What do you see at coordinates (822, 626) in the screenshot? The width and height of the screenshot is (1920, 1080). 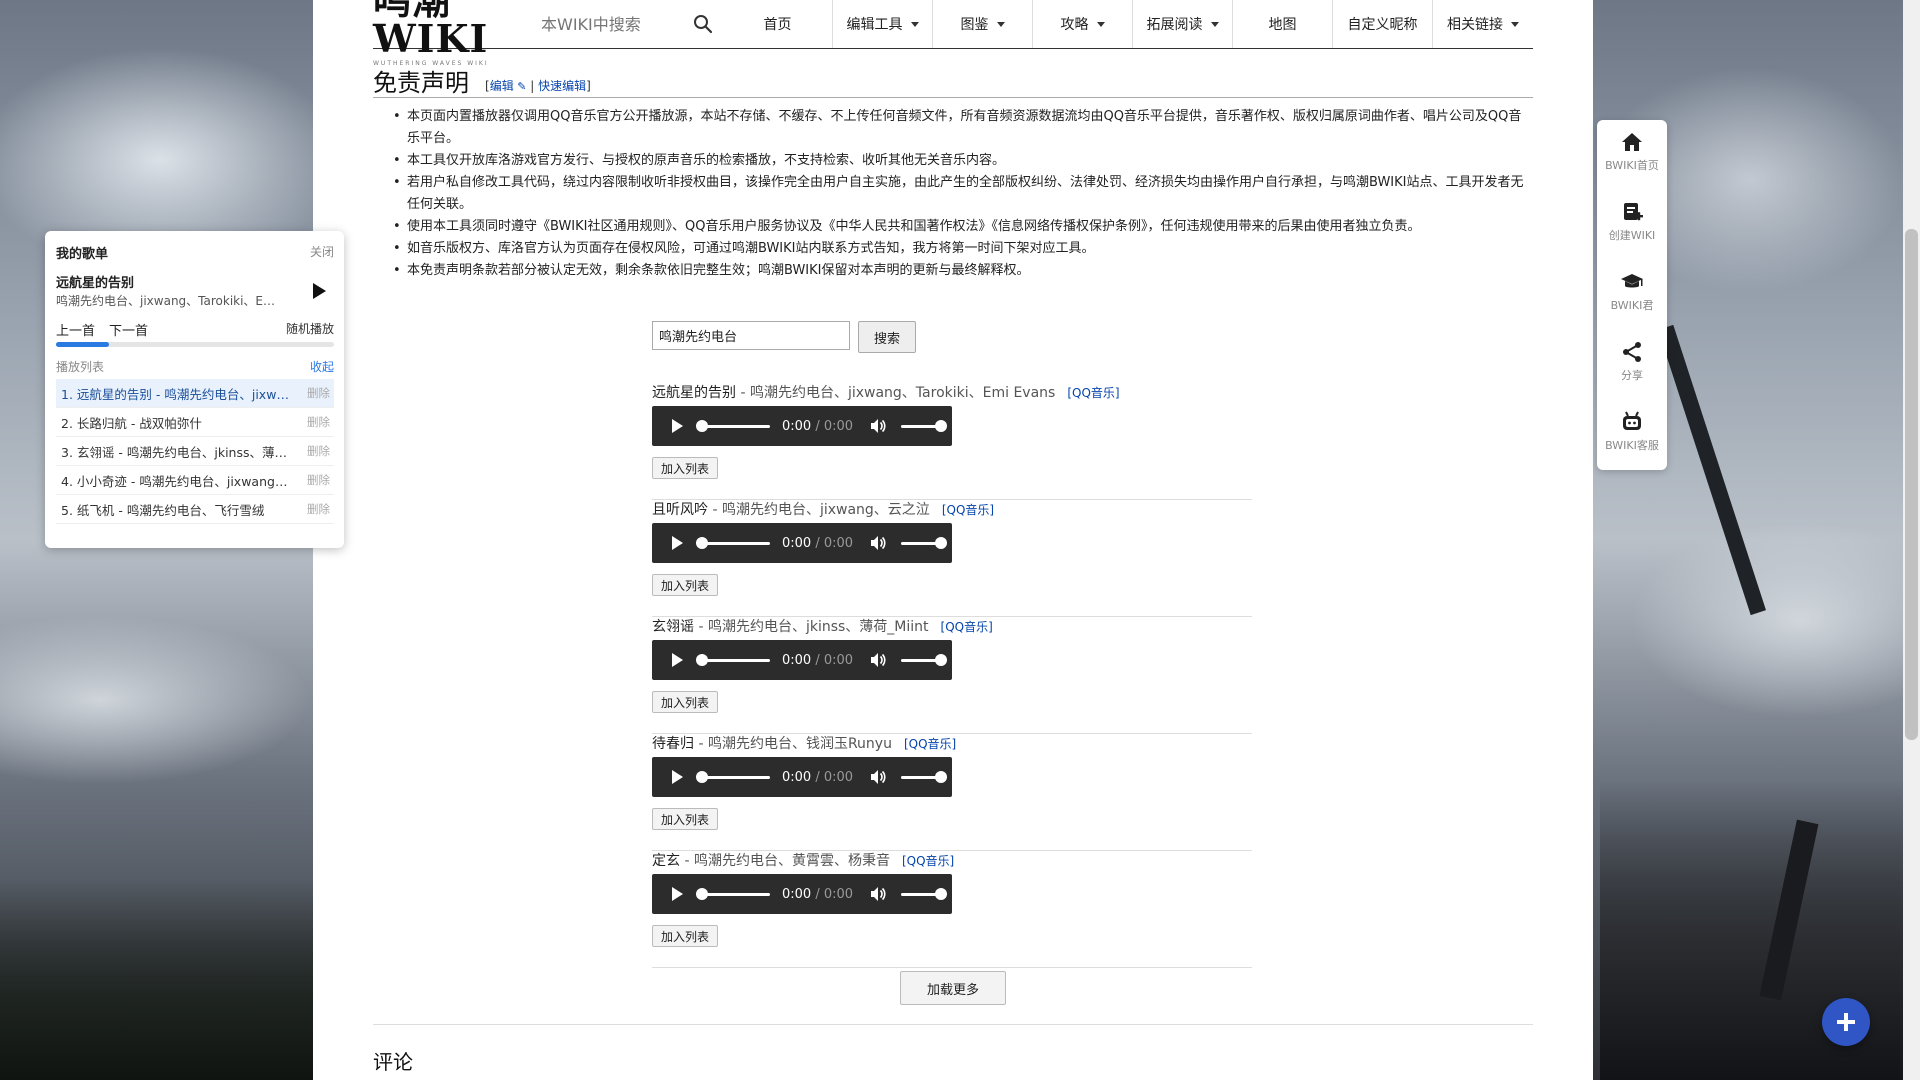 I see `song-header: 玄翎谣 - 鸣潮先约电台、jkinss、薄荷_Miint [QQ音乐]` at bounding box center [822, 626].